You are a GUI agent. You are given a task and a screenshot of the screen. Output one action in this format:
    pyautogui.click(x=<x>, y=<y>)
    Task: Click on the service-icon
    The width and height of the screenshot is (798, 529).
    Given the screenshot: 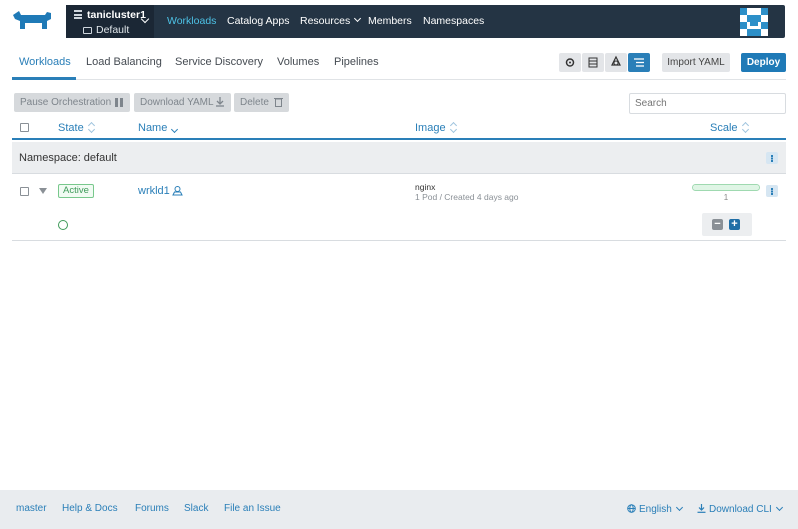 What is the action you would take?
    pyautogui.click(x=177, y=191)
    